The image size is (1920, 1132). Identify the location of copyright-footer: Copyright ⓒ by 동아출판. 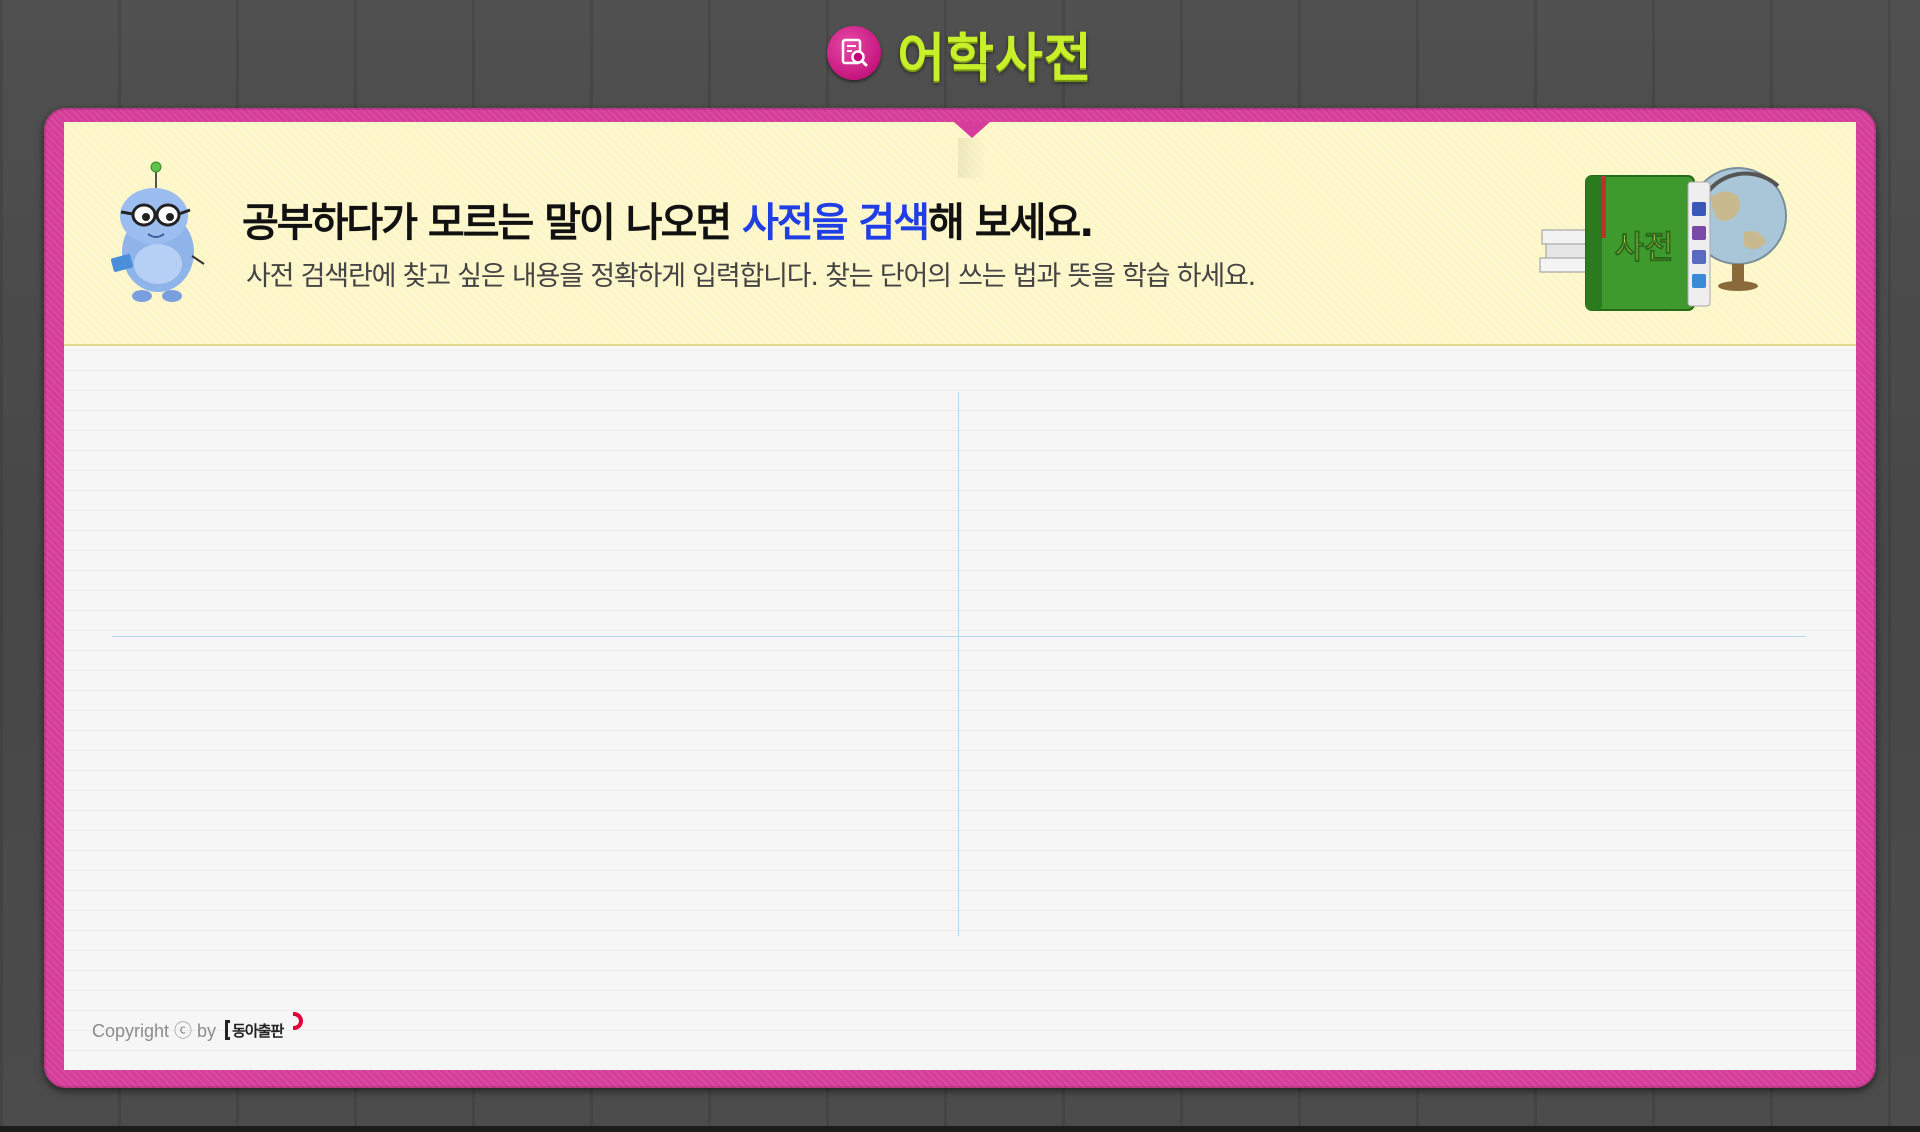
(198, 1027).